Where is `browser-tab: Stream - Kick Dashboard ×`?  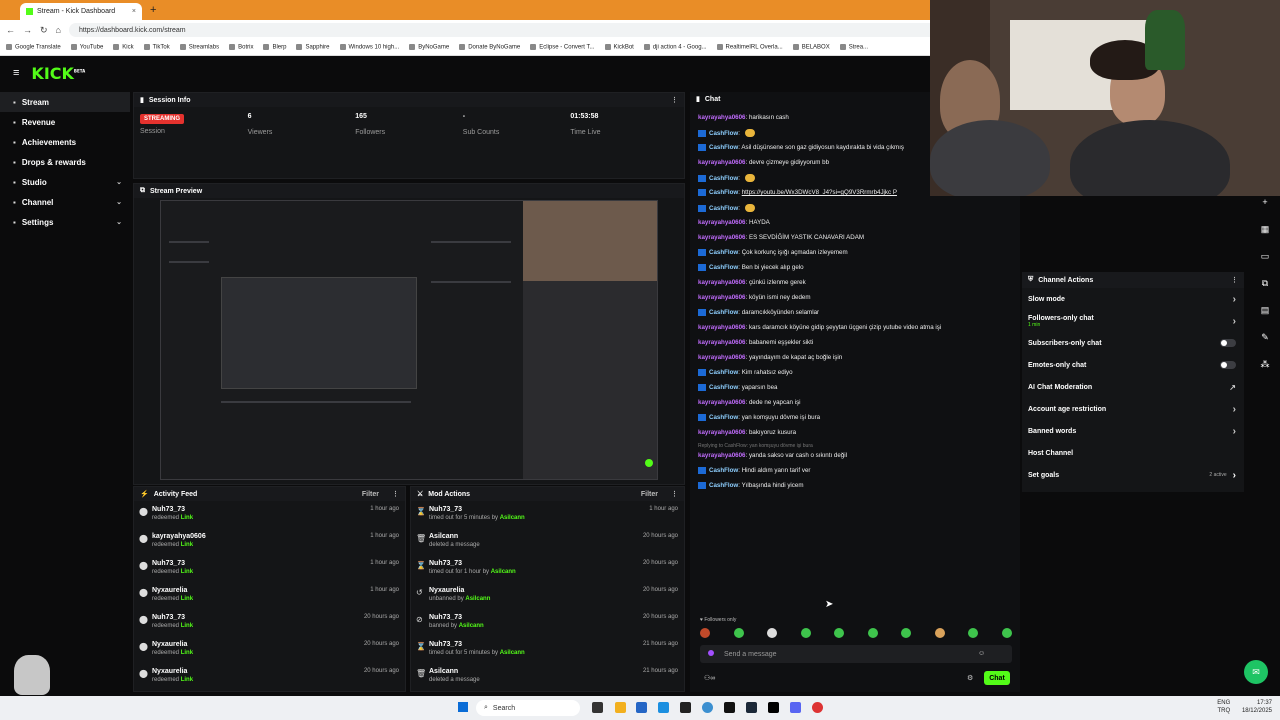 browser-tab: Stream - Kick Dashboard × is located at coordinates (81, 11).